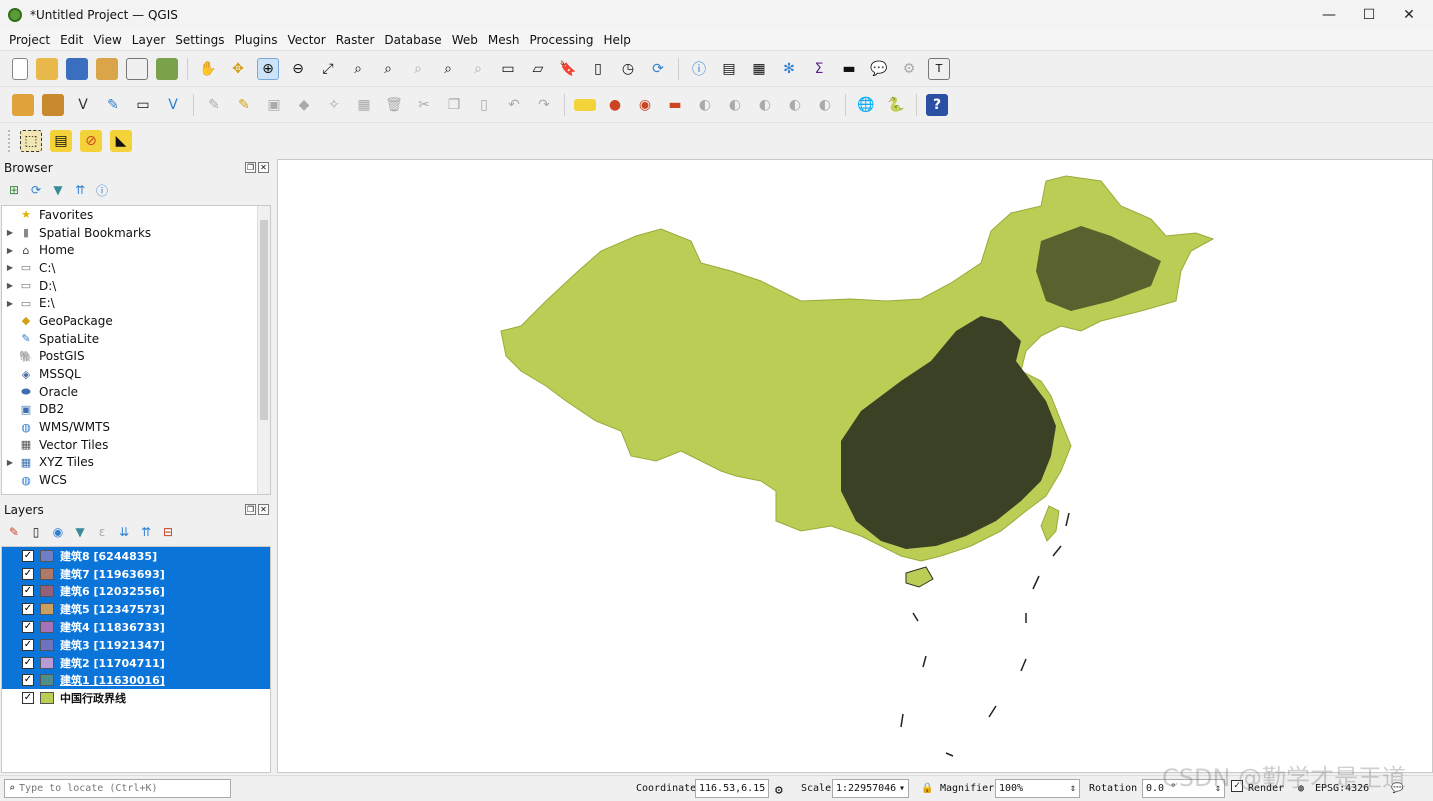  I want to click on save-project-icon, so click(77, 68).